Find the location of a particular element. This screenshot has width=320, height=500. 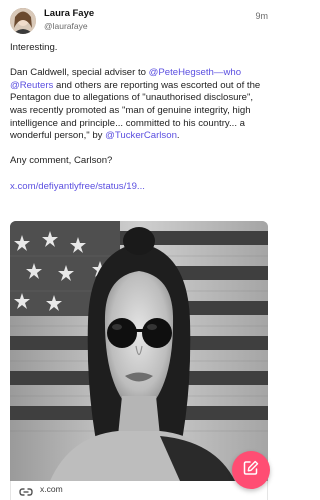

body-text: Dan Caldwell, special adviser to is located at coordinates (79, 73).